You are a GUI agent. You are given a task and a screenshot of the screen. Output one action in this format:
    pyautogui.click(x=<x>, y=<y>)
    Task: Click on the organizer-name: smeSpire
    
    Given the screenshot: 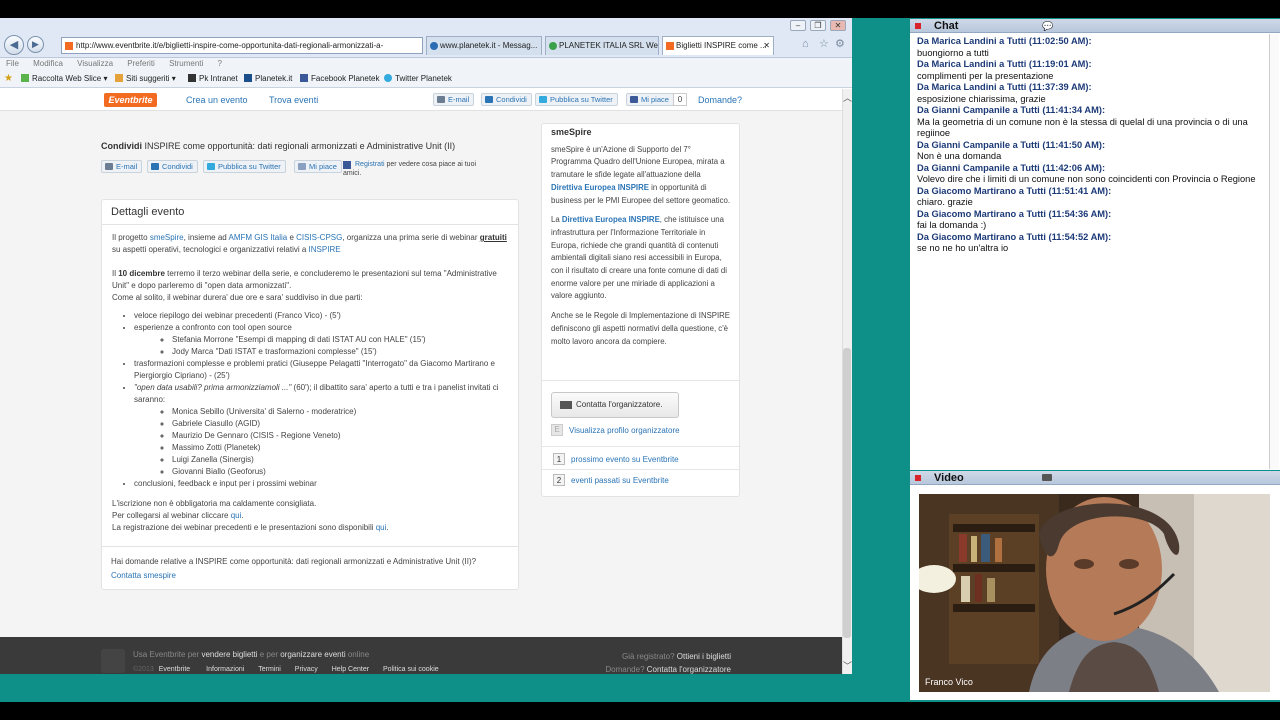 What is the action you would take?
    pyautogui.click(x=571, y=132)
    